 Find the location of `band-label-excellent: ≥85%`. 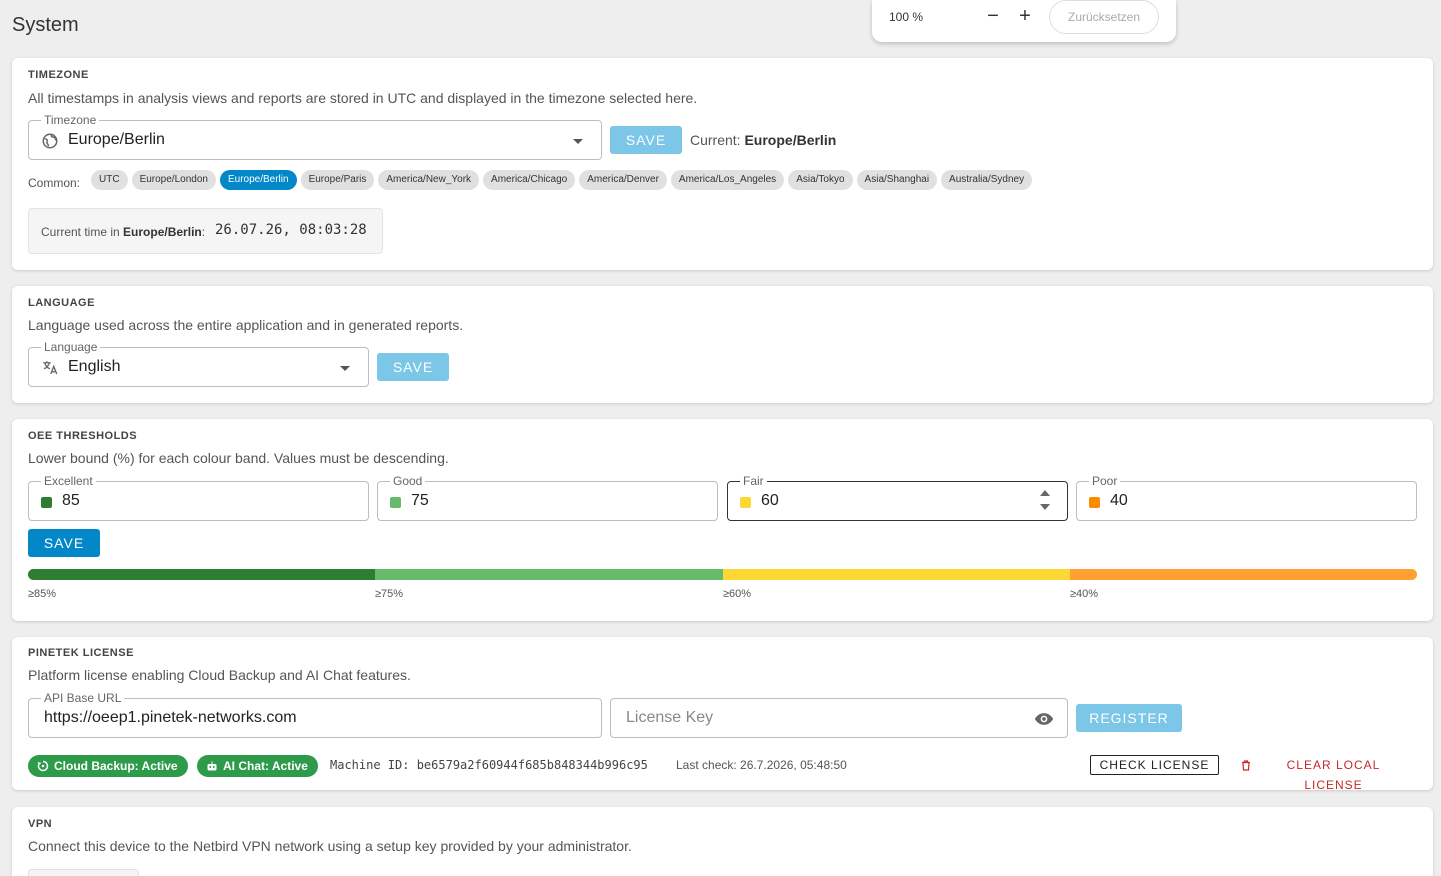

band-label-excellent: ≥85% is located at coordinates (42, 594).